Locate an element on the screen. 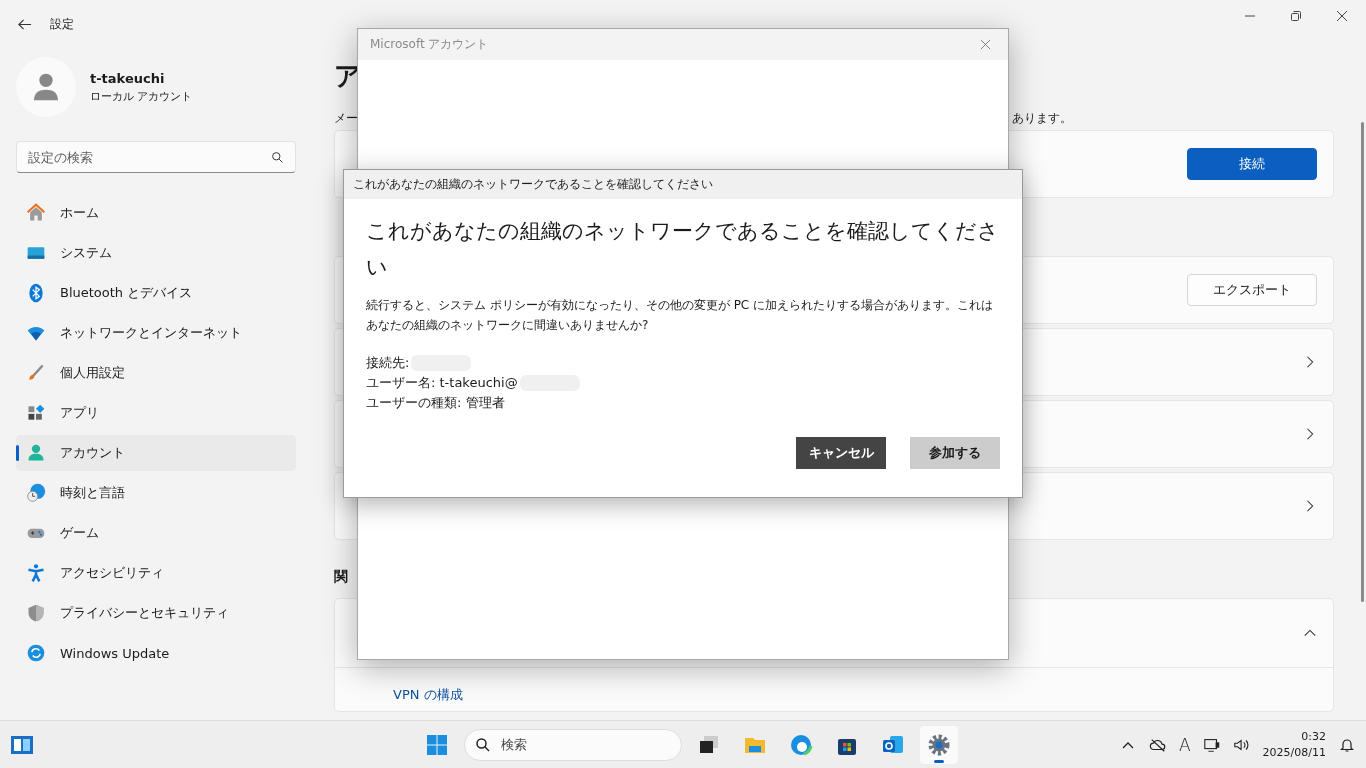 This screenshot has width=1366, height=768. bell-icon is located at coordinates (1347, 744).